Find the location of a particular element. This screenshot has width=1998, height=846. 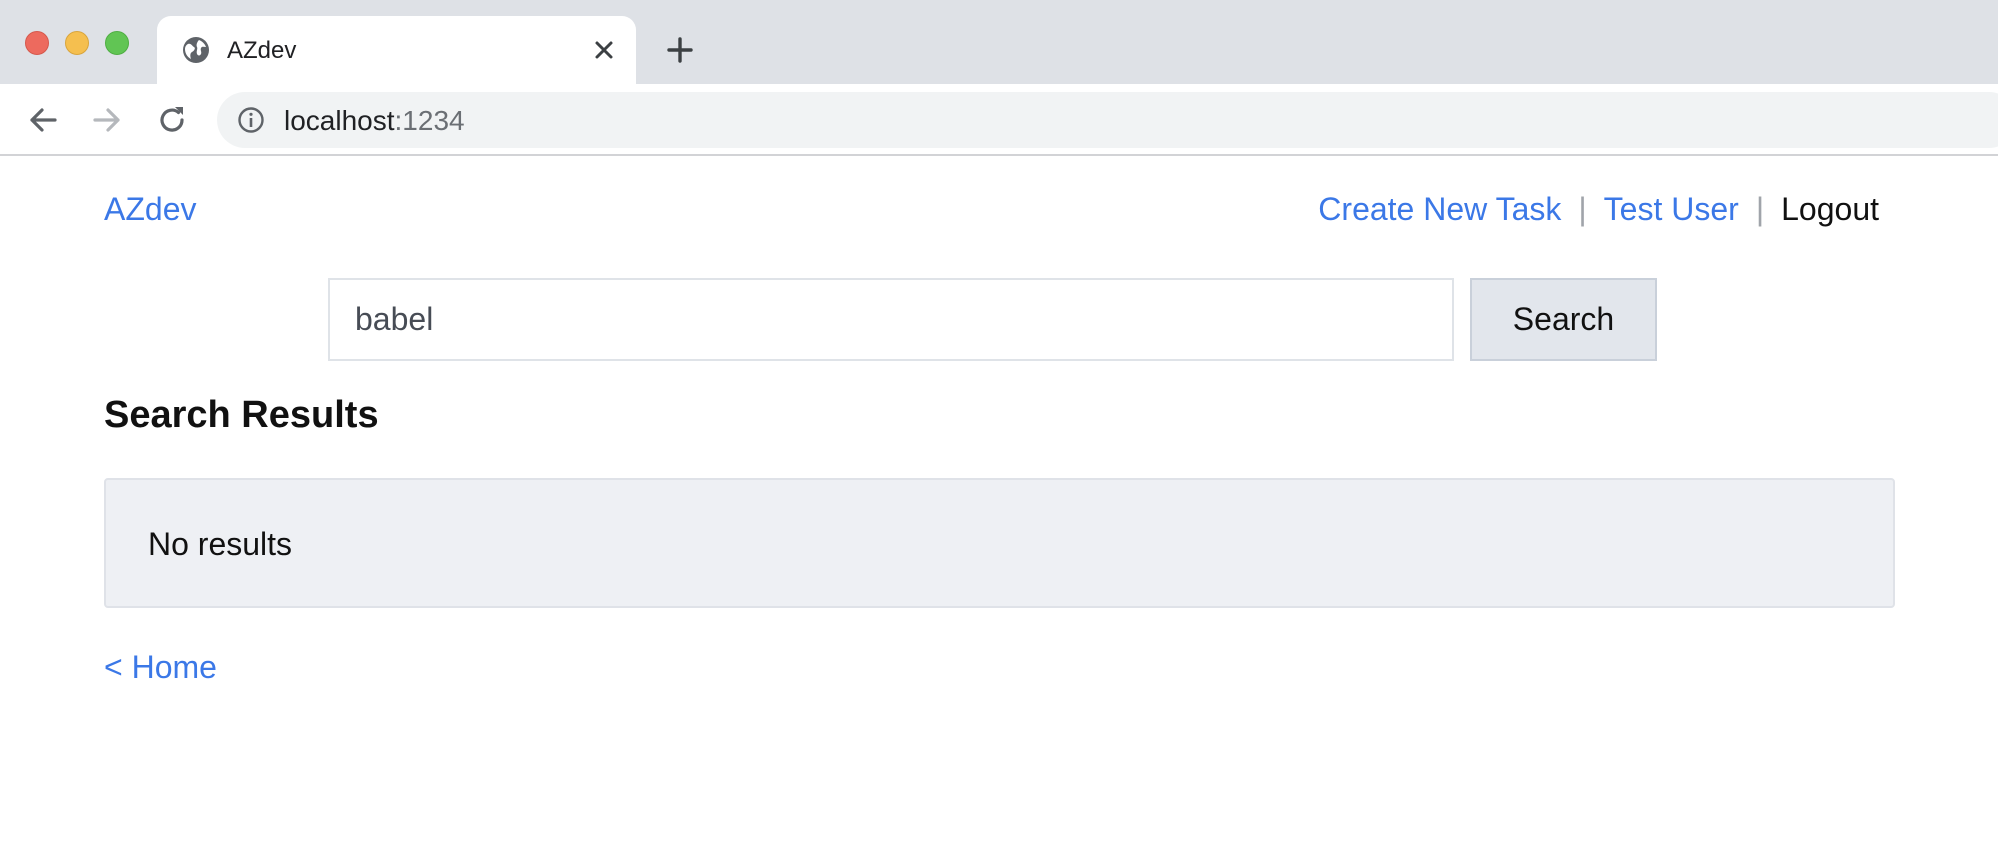

close-icon is located at coordinates (604, 50).